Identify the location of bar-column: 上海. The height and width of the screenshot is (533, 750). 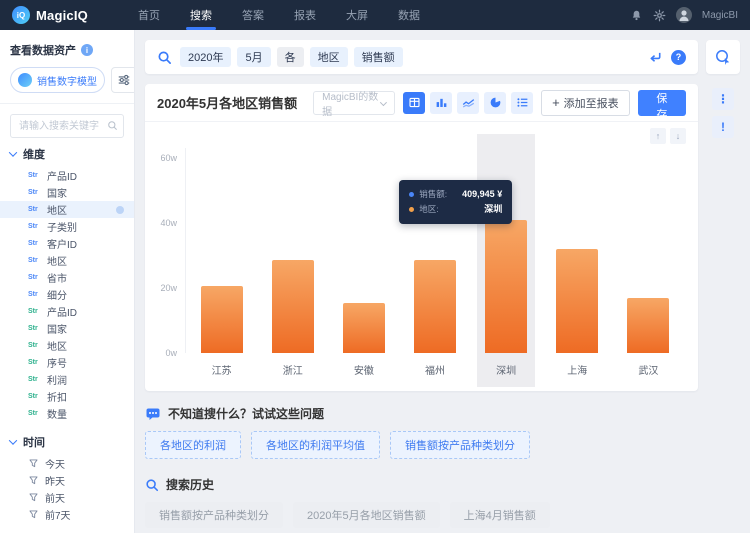
(577, 262).